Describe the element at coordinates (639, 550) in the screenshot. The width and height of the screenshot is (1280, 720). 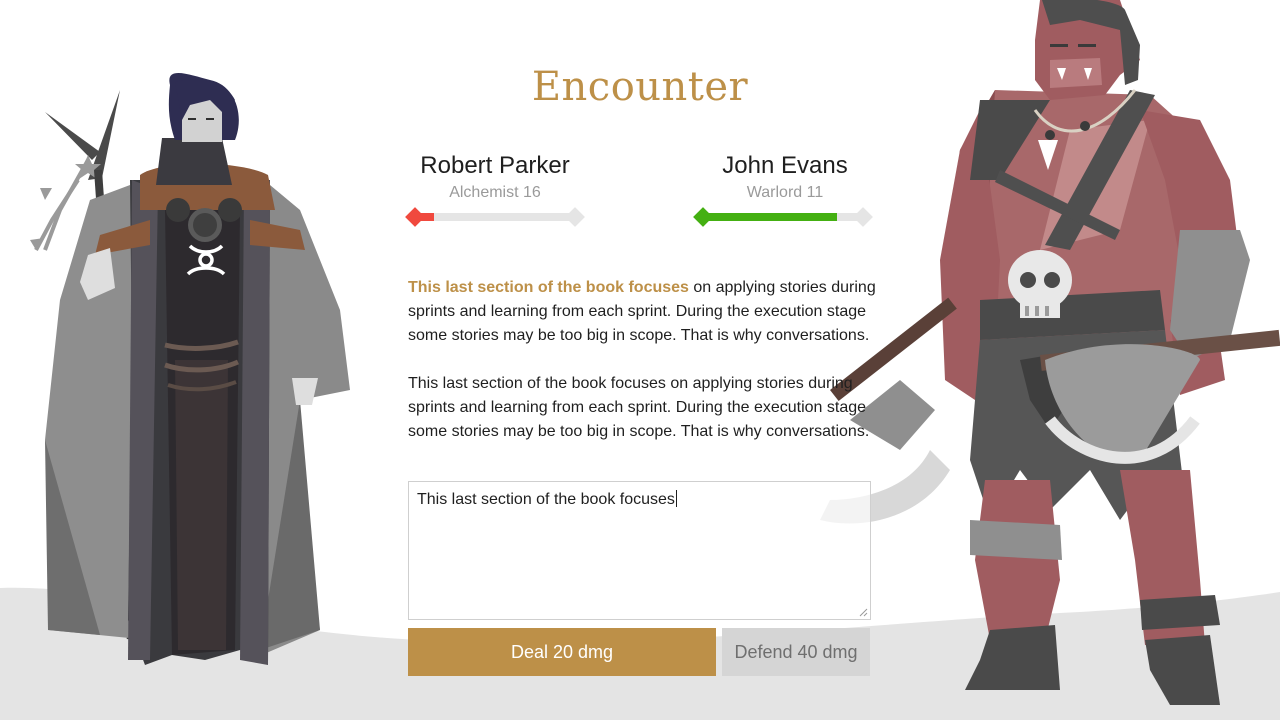
I see `response-textarea: This last section of the book focuses` at that location.